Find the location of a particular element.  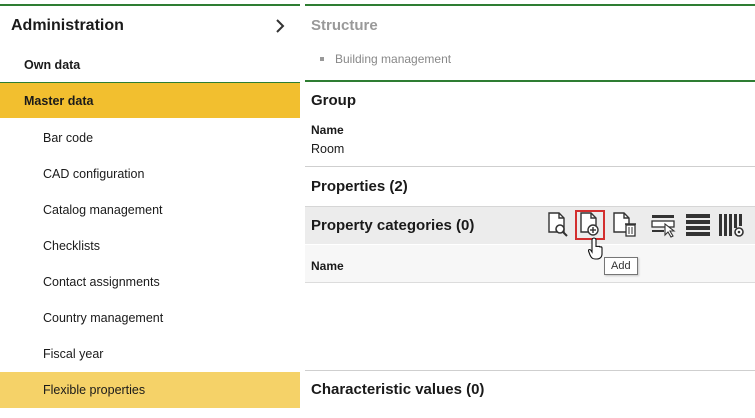

add-tooltip: Add is located at coordinates (621, 266).